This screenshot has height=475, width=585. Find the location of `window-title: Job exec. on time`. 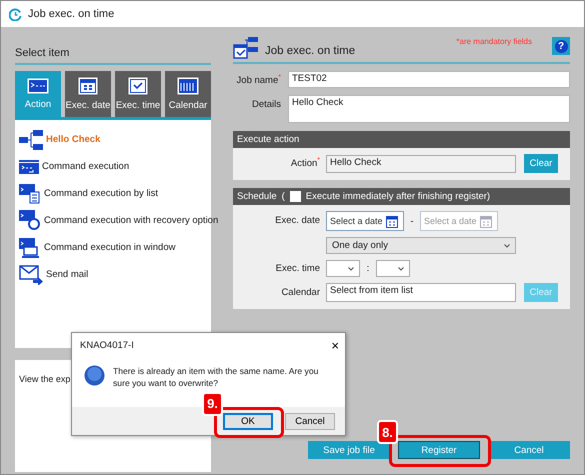

window-title: Job exec. on time is located at coordinates (71, 14).